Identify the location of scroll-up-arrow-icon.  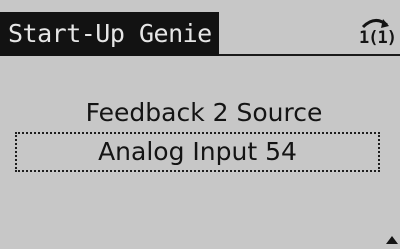
(392, 240).